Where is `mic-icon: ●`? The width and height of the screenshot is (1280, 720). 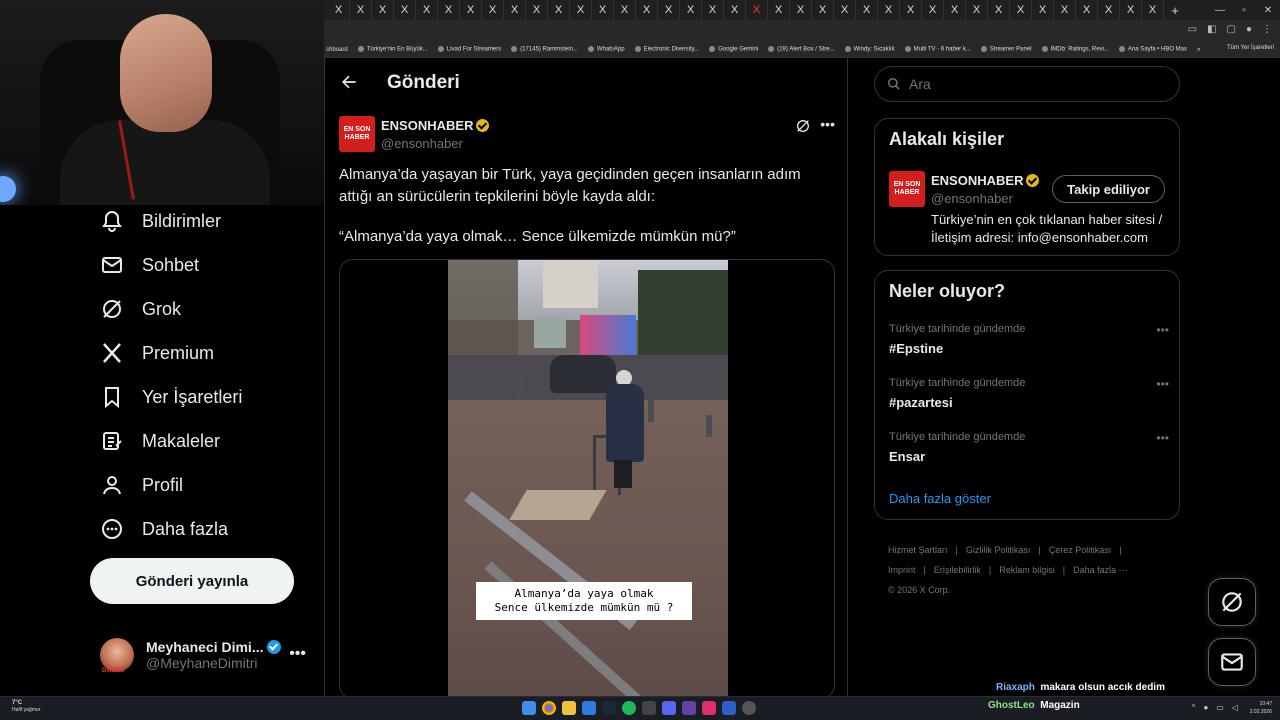 mic-icon: ● is located at coordinates (1205, 707).